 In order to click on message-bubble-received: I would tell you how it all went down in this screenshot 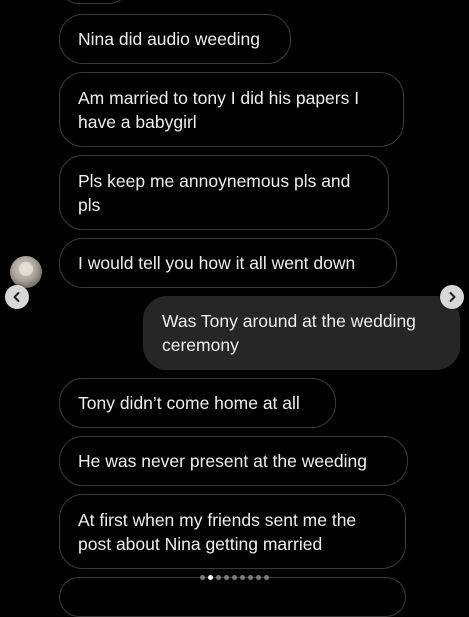, I will do `click(228, 263)`.